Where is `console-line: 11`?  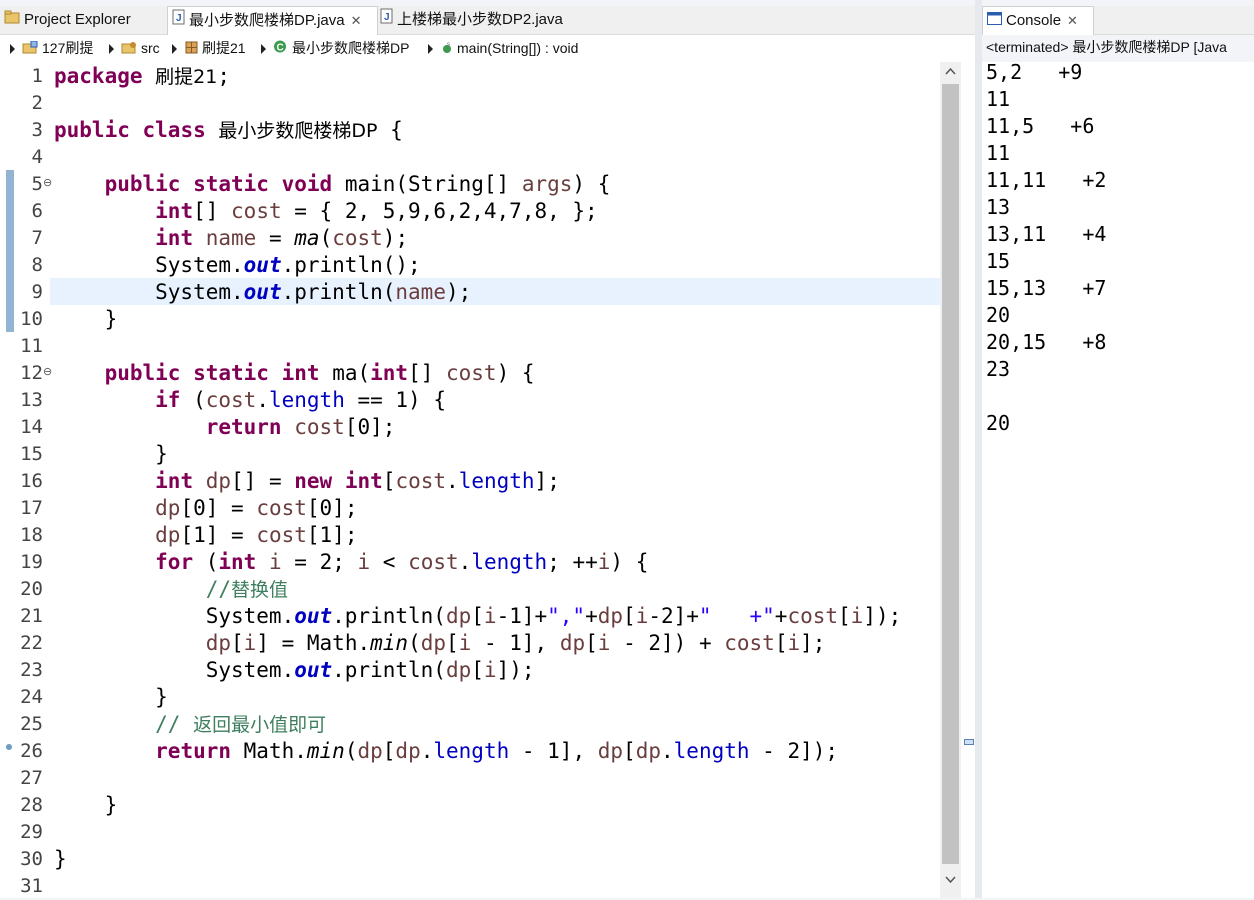
console-line: 11 is located at coordinates (998, 153).